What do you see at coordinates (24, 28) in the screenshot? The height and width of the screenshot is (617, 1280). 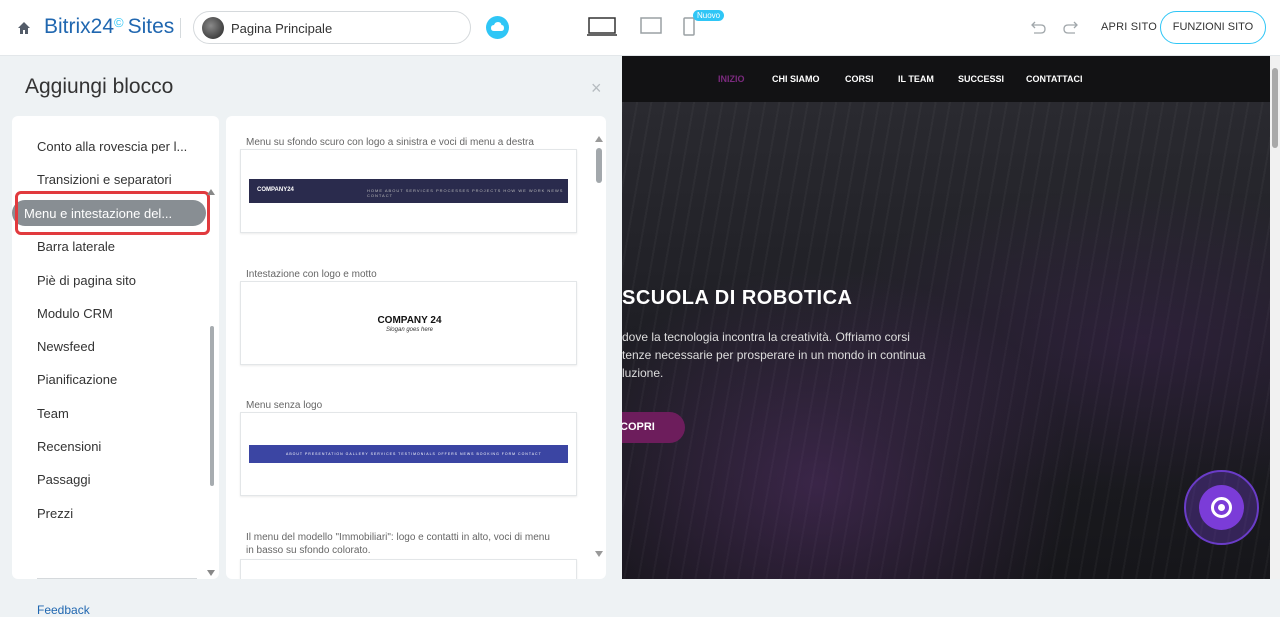 I see `home-icon` at bounding box center [24, 28].